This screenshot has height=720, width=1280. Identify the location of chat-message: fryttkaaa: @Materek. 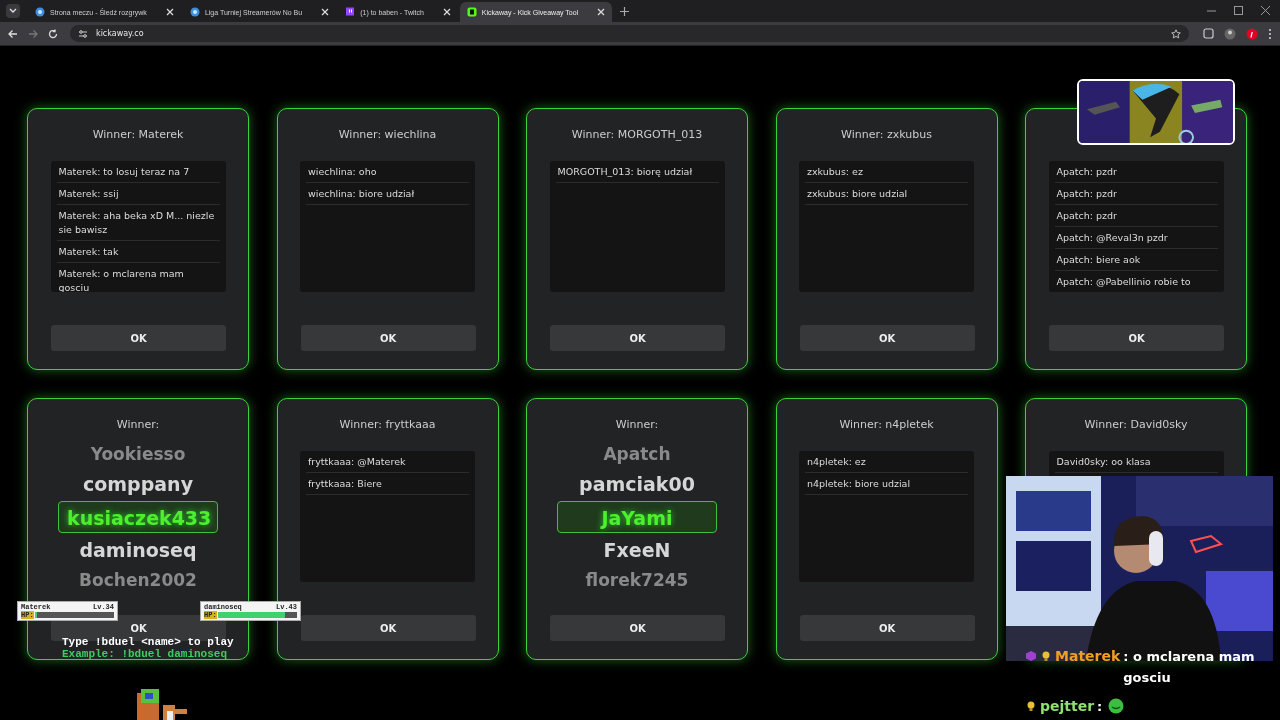
(387, 462).